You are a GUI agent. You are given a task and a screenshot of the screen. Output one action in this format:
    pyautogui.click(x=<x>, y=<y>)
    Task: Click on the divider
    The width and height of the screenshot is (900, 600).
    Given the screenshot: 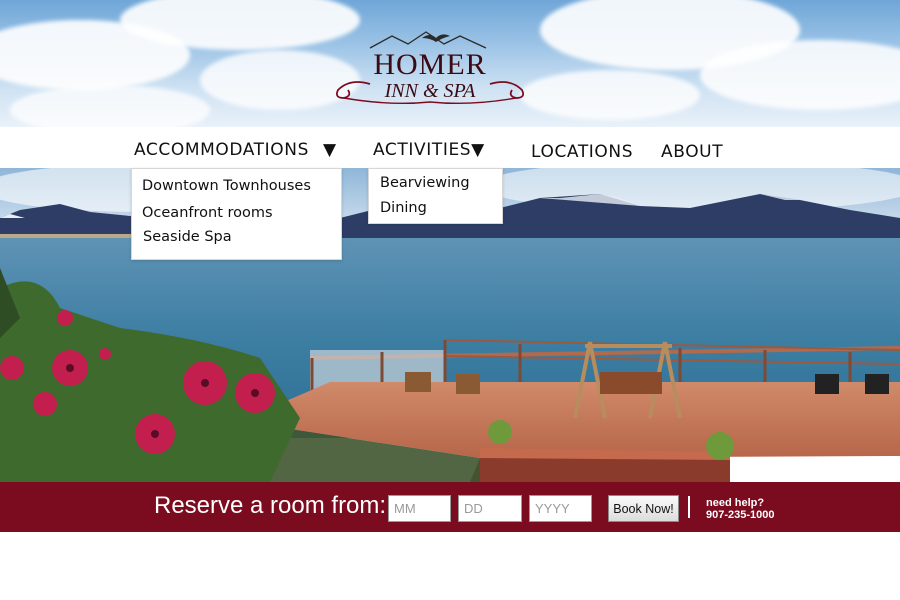 What is the action you would take?
    pyautogui.click(x=689, y=507)
    